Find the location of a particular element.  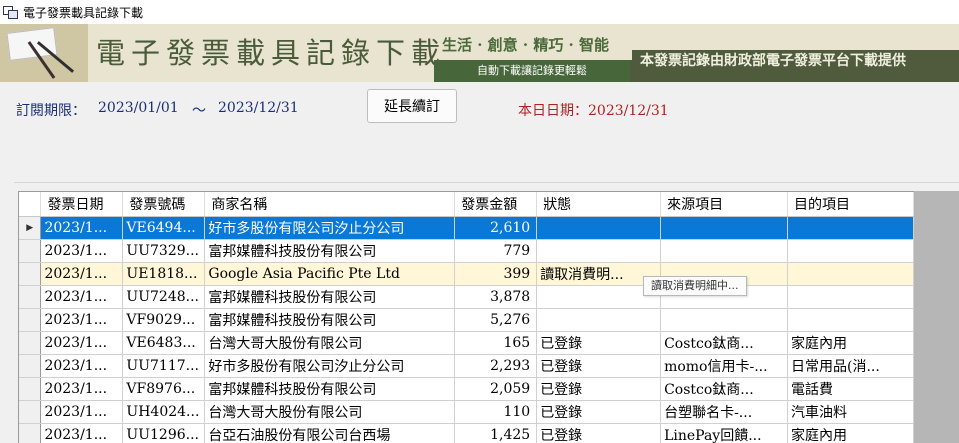

column-header-date: 發票日期 is located at coordinates (82, 204).